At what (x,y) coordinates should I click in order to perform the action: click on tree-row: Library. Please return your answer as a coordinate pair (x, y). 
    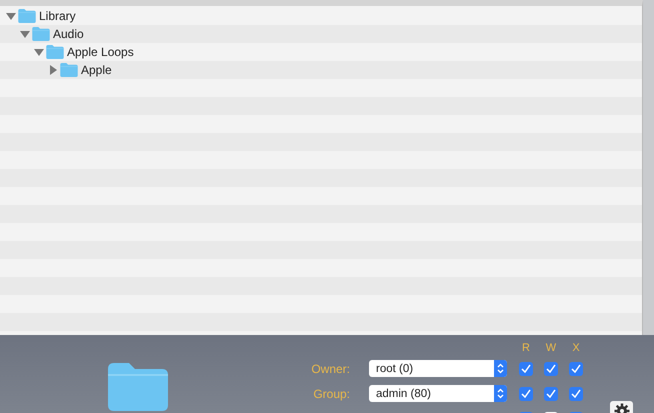
    Looking at the image, I should click on (321, 16).